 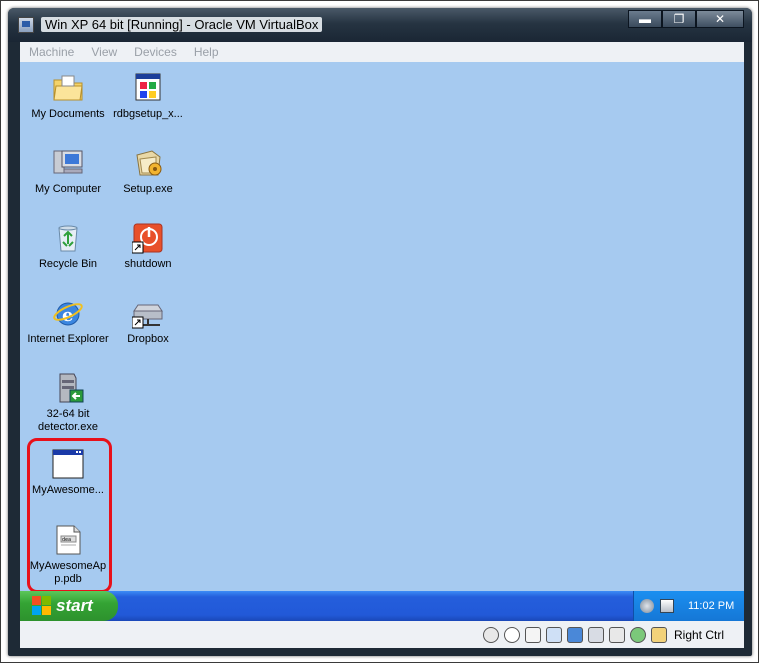 I want to click on desktop-icon-shutdown: shutdown, so click(x=148, y=246).